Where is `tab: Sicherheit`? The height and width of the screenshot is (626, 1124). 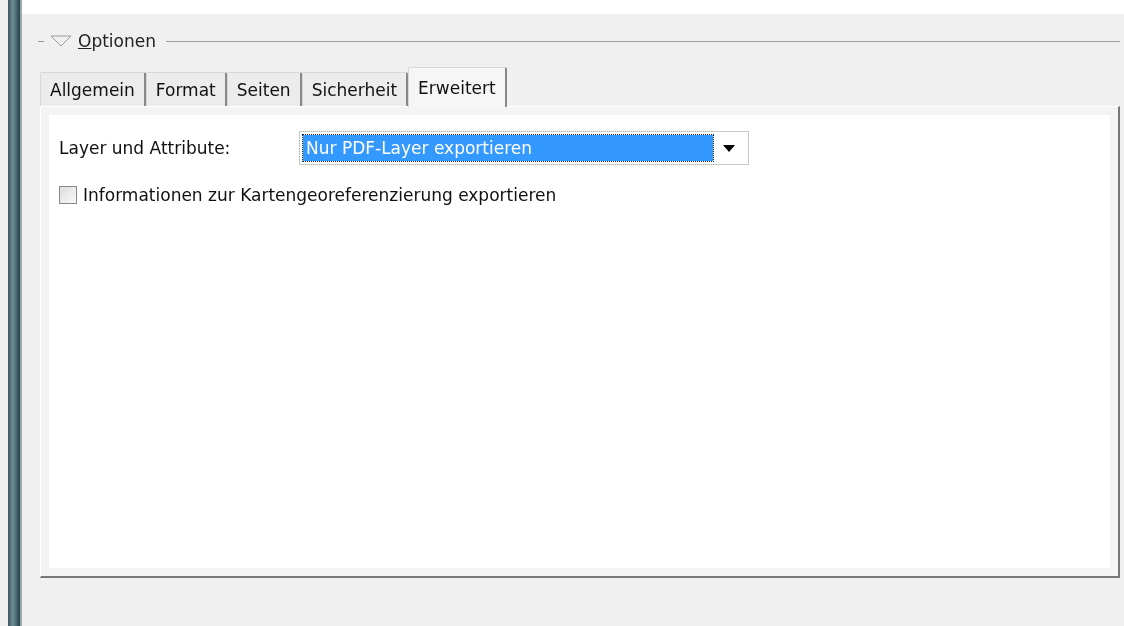 tab: Sicherheit is located at coordinates (355, 89).